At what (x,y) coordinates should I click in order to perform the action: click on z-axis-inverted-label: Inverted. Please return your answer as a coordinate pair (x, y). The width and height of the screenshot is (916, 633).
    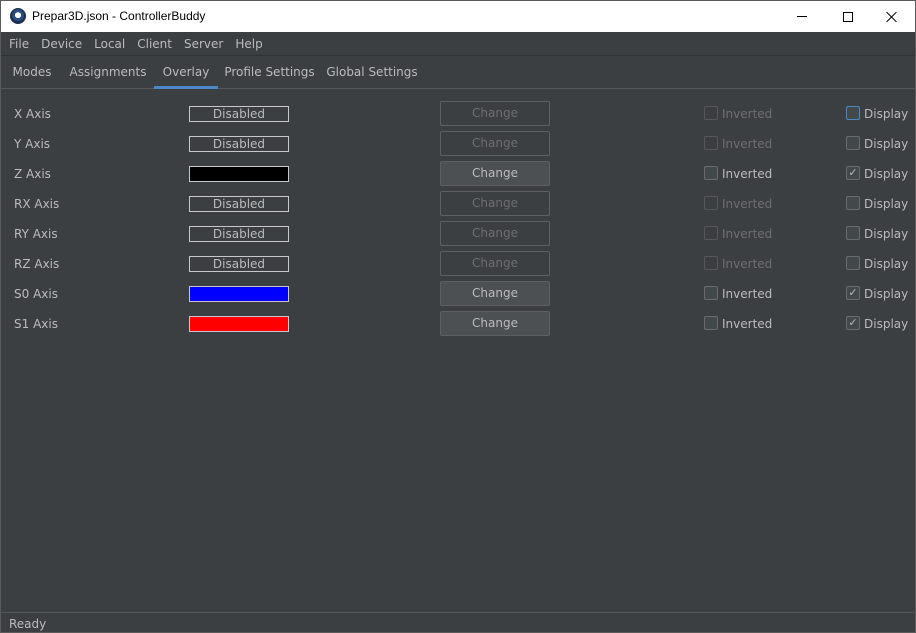
    Looking at the image, I should click on (747, 174).